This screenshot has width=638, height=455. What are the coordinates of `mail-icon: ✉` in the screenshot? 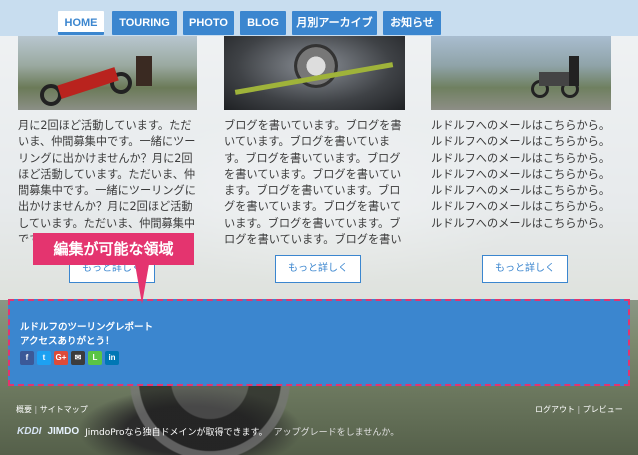 It's located at (78, 358).